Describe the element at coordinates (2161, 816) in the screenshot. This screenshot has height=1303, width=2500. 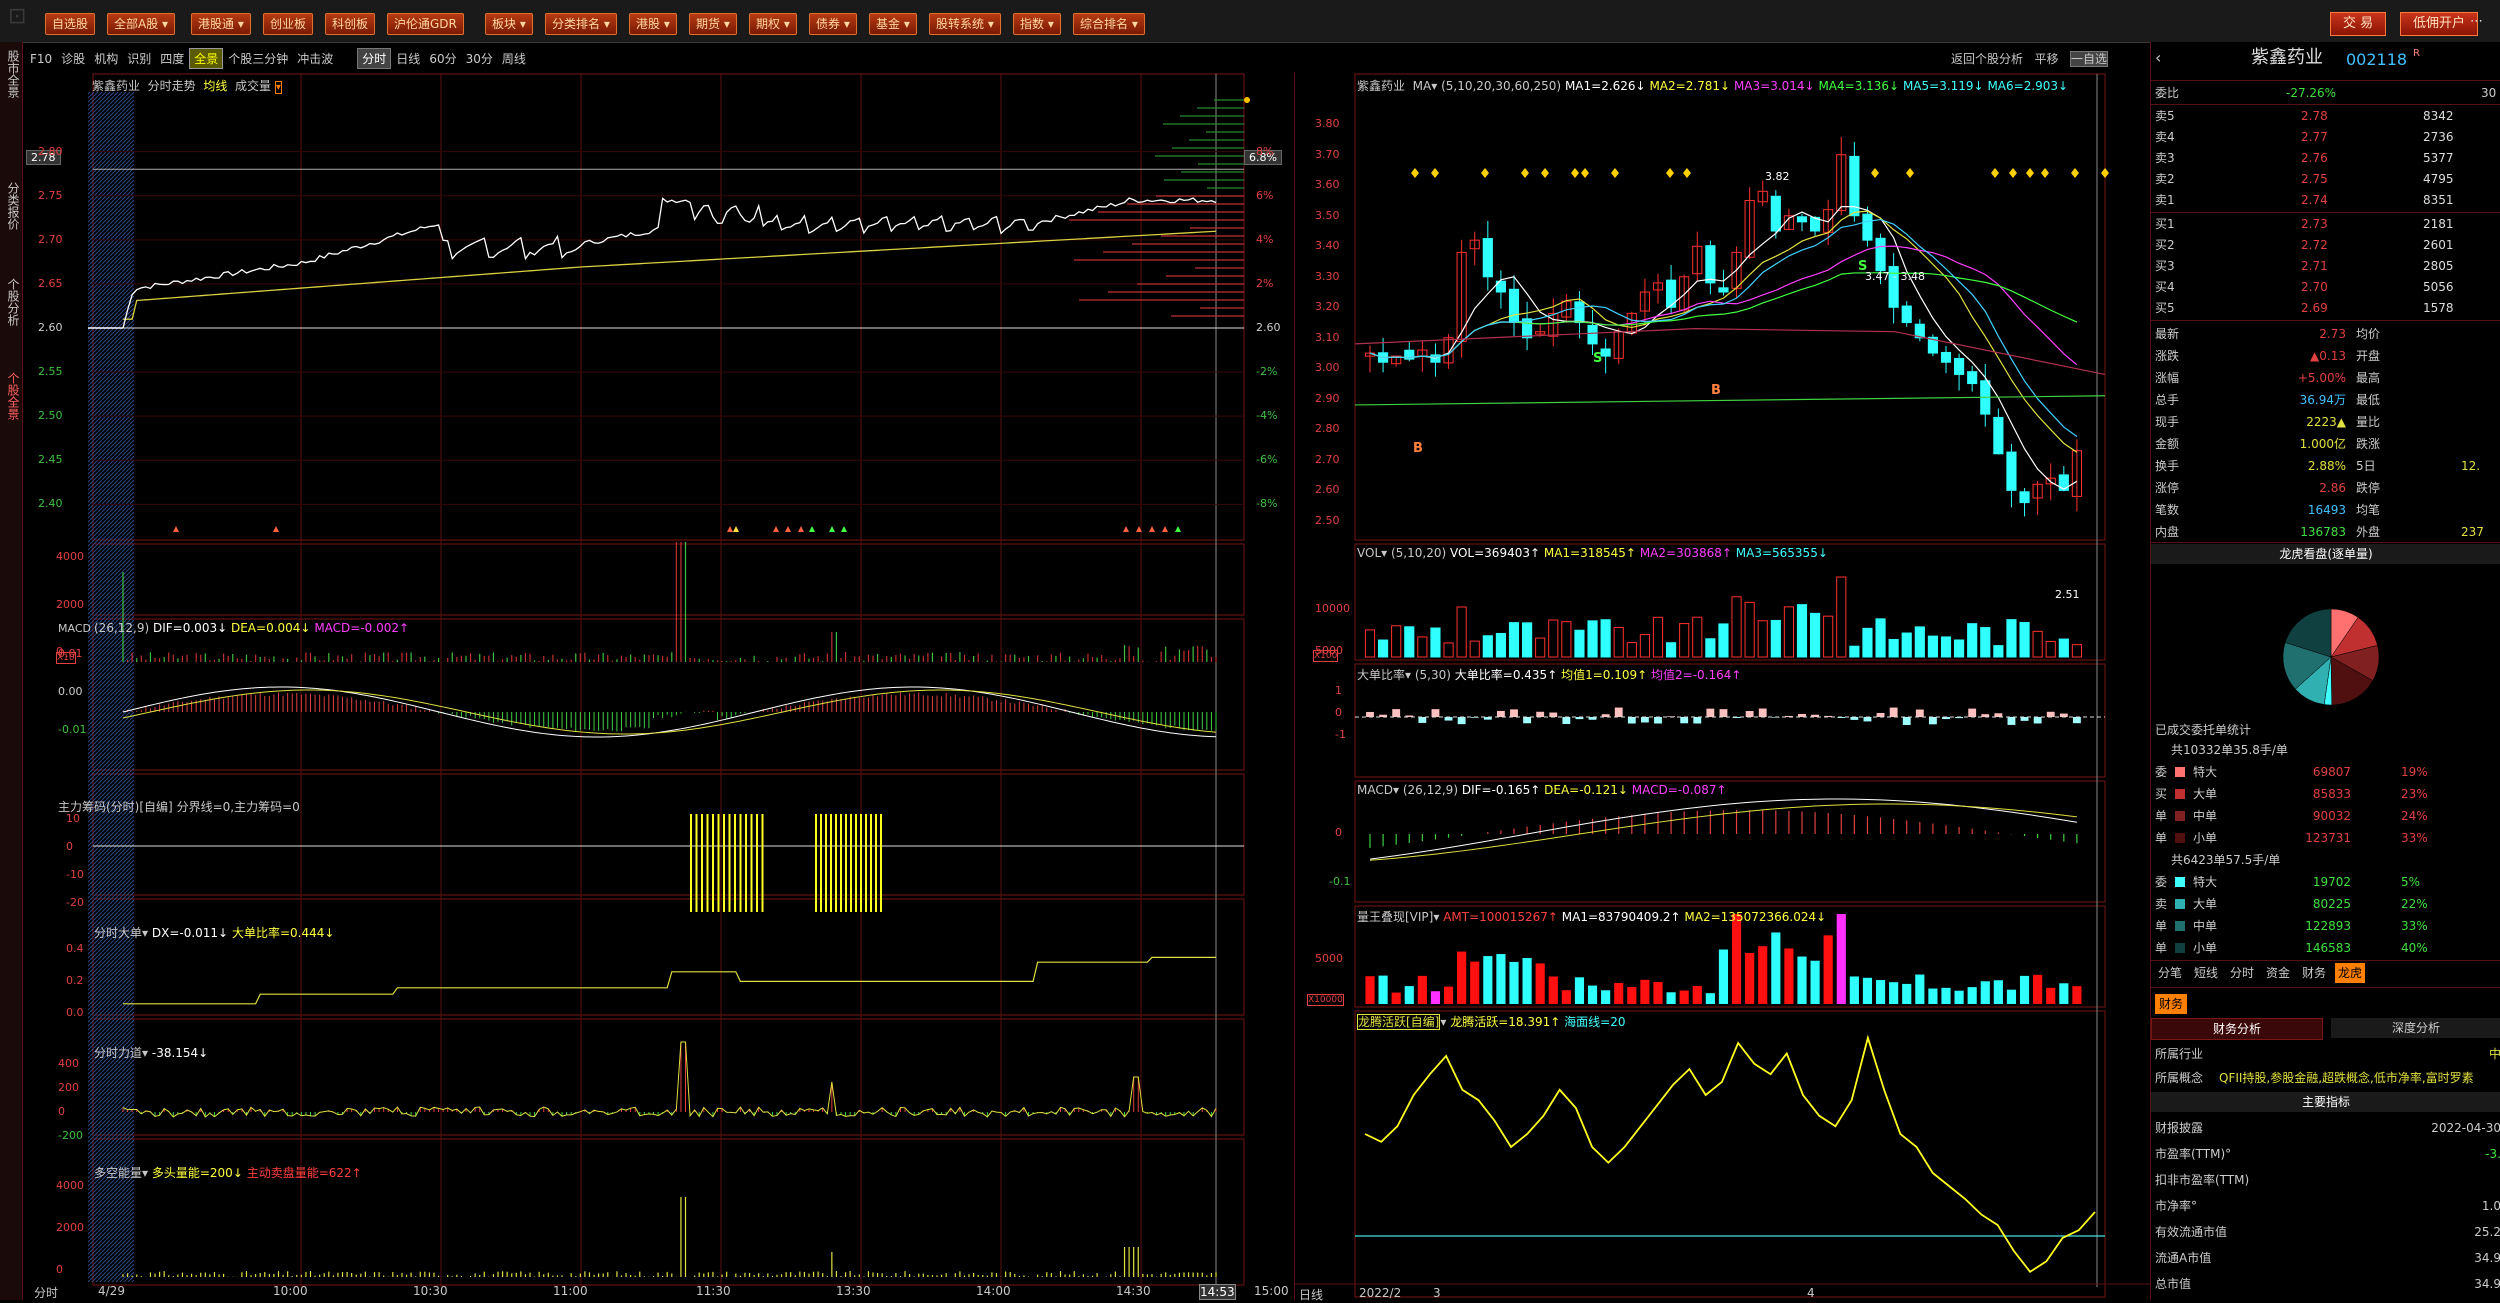
I see `buy-side-char: 单` at that location.